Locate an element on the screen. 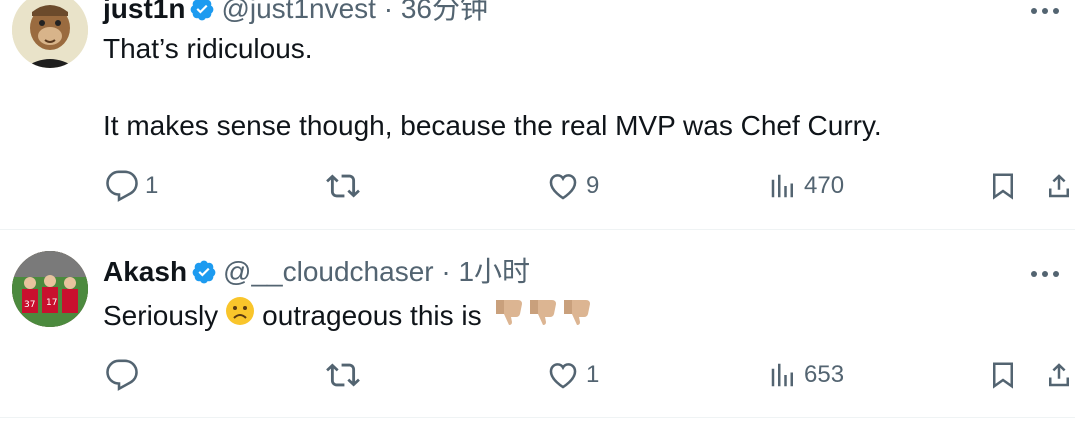  like-button: 9 is located at coordinates (572, 186).